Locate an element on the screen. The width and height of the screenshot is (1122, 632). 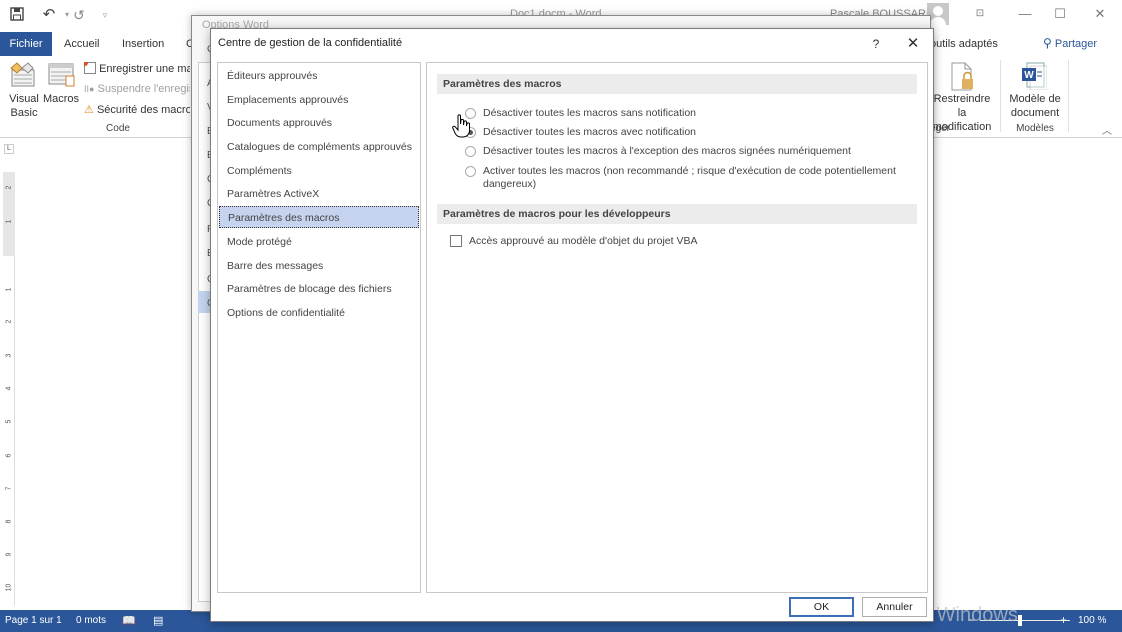
person-add-icon: ⚲ is located at coordinates (1047, 43).